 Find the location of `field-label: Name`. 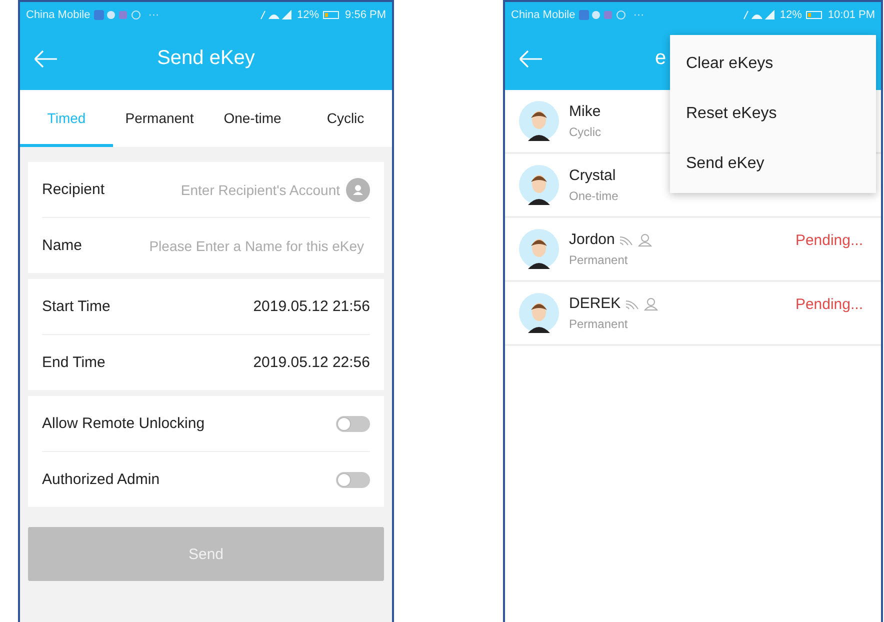

field-label: Name is located at coordinates (62, 245).